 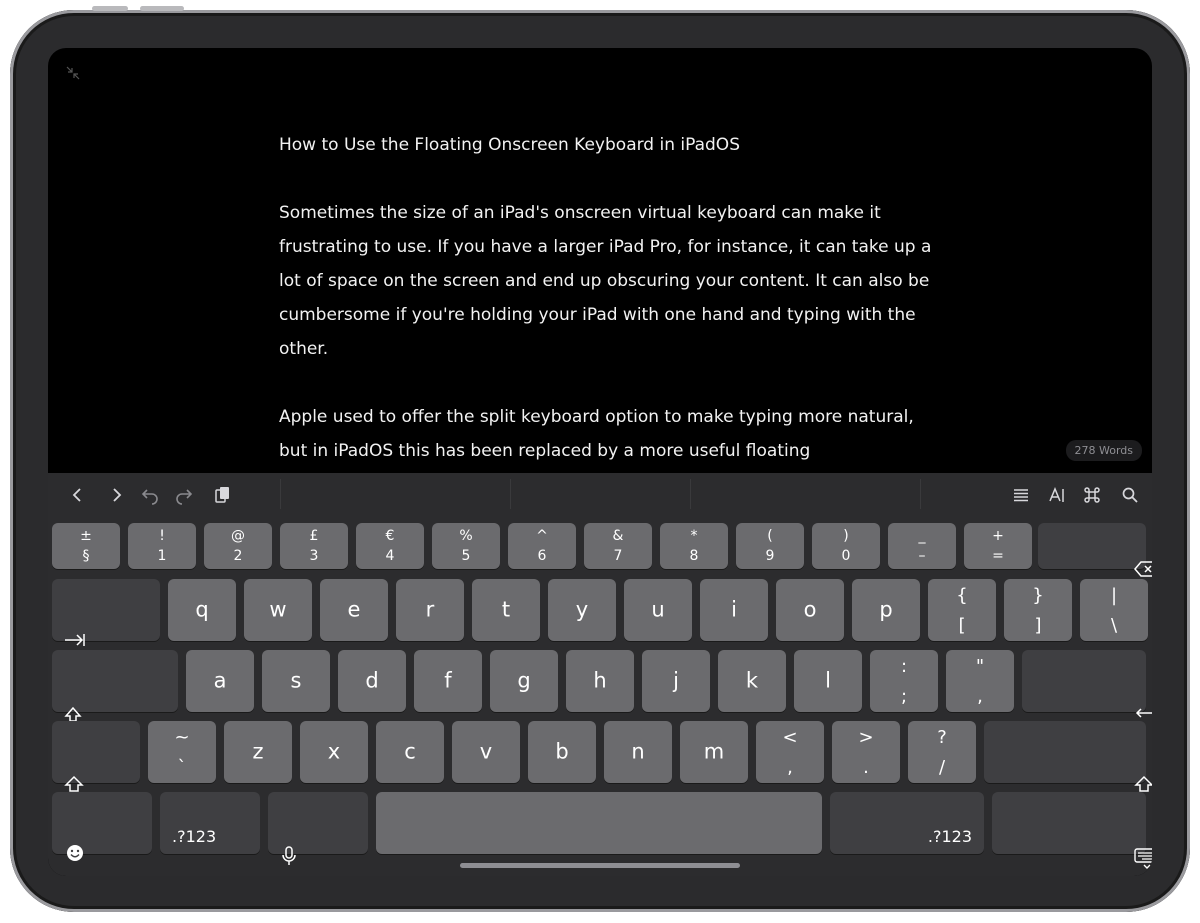 I want to click on symbol-key: {[, so click(x=962, y=610).